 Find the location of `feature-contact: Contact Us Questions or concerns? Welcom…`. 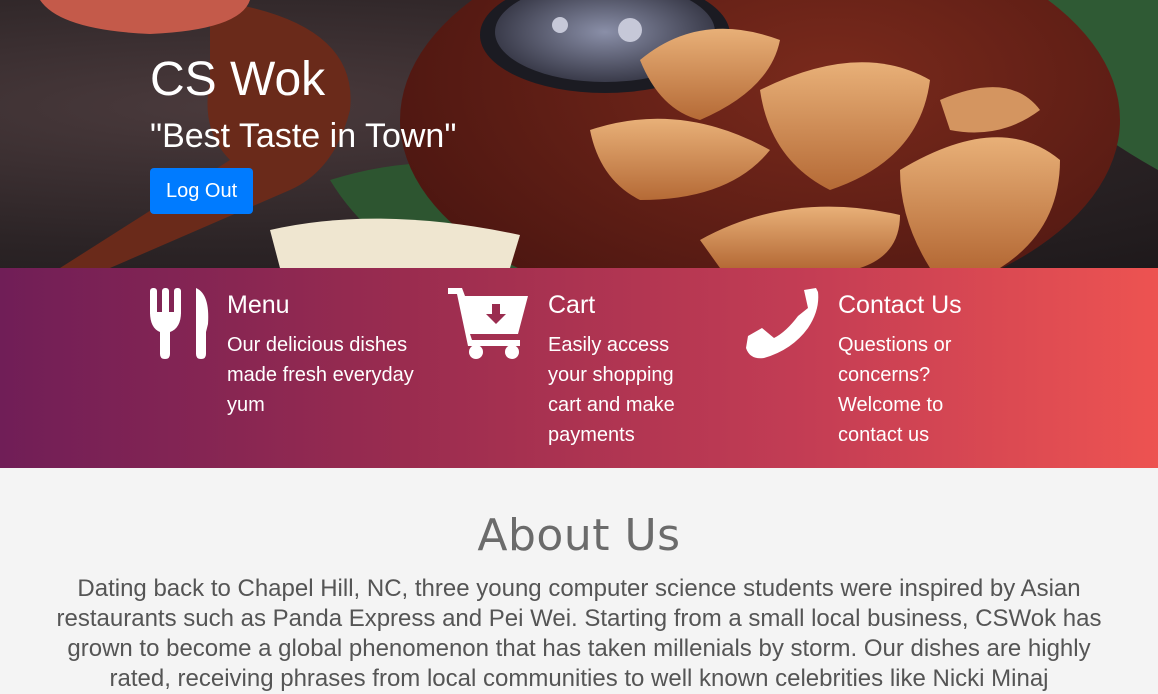

feature-contact: Contact Us Questions or concerns? Welcom… is located at coordinates (854, 367).